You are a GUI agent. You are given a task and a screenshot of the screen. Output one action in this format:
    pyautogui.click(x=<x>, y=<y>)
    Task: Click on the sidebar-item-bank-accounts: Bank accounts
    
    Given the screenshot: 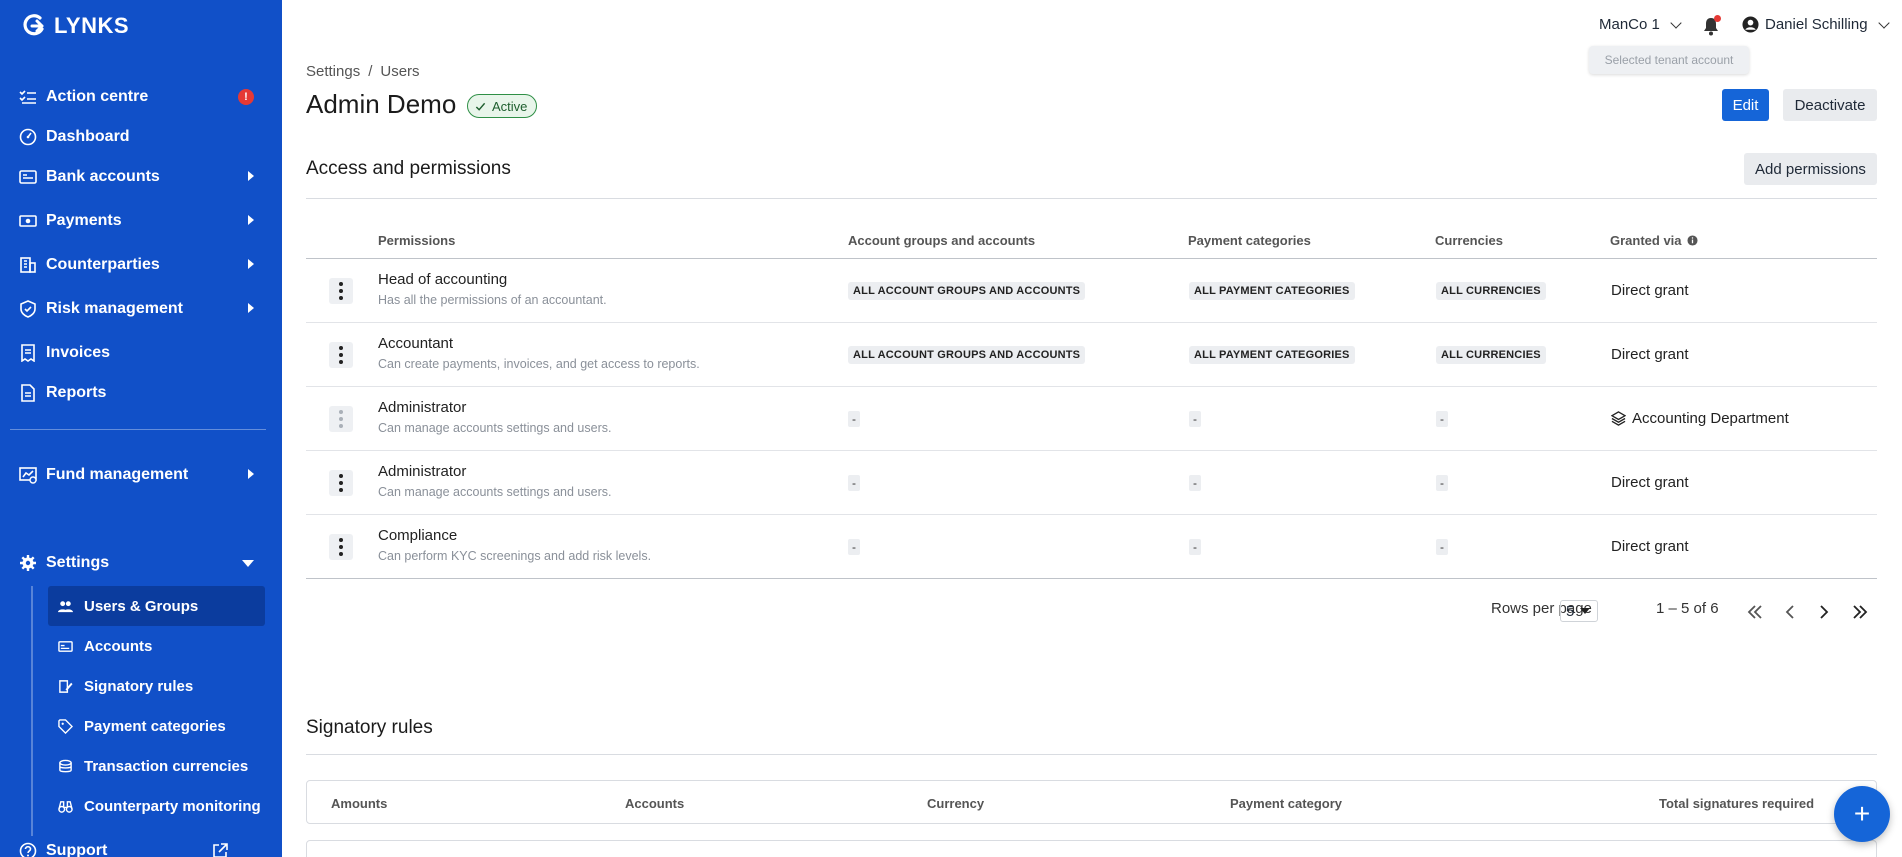 What is the action you would take?
    pyautogui.click(x=141, y=177)
    